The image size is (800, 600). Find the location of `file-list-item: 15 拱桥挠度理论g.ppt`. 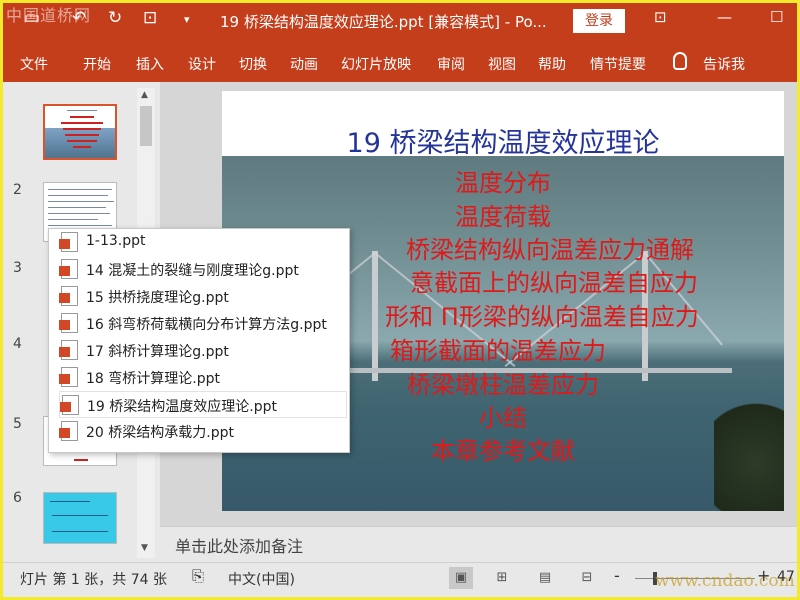

file-list-item: 15 拱桥挠度理论g.ppt is located at coordinates (203, 296).